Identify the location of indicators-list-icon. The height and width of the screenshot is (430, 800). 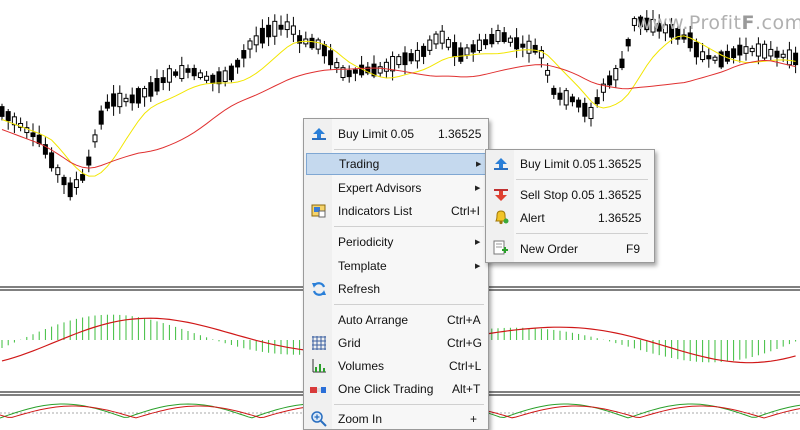
(319, 211).